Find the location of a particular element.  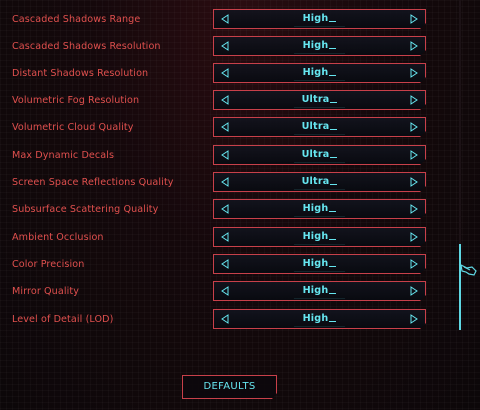

setting-label: Volumetric Cloud Quality is located at coordinates (73, 127).